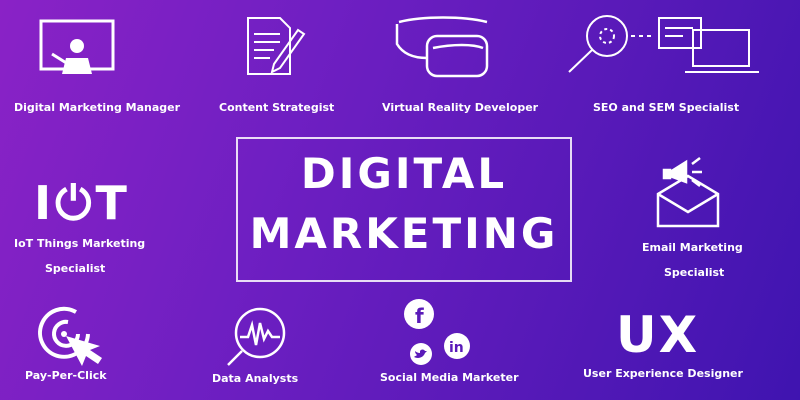  What do you see at coordinates (665, 45) in the screenshot?
I see `magnifier-laptop-icon` at bounding box center [665, 45].